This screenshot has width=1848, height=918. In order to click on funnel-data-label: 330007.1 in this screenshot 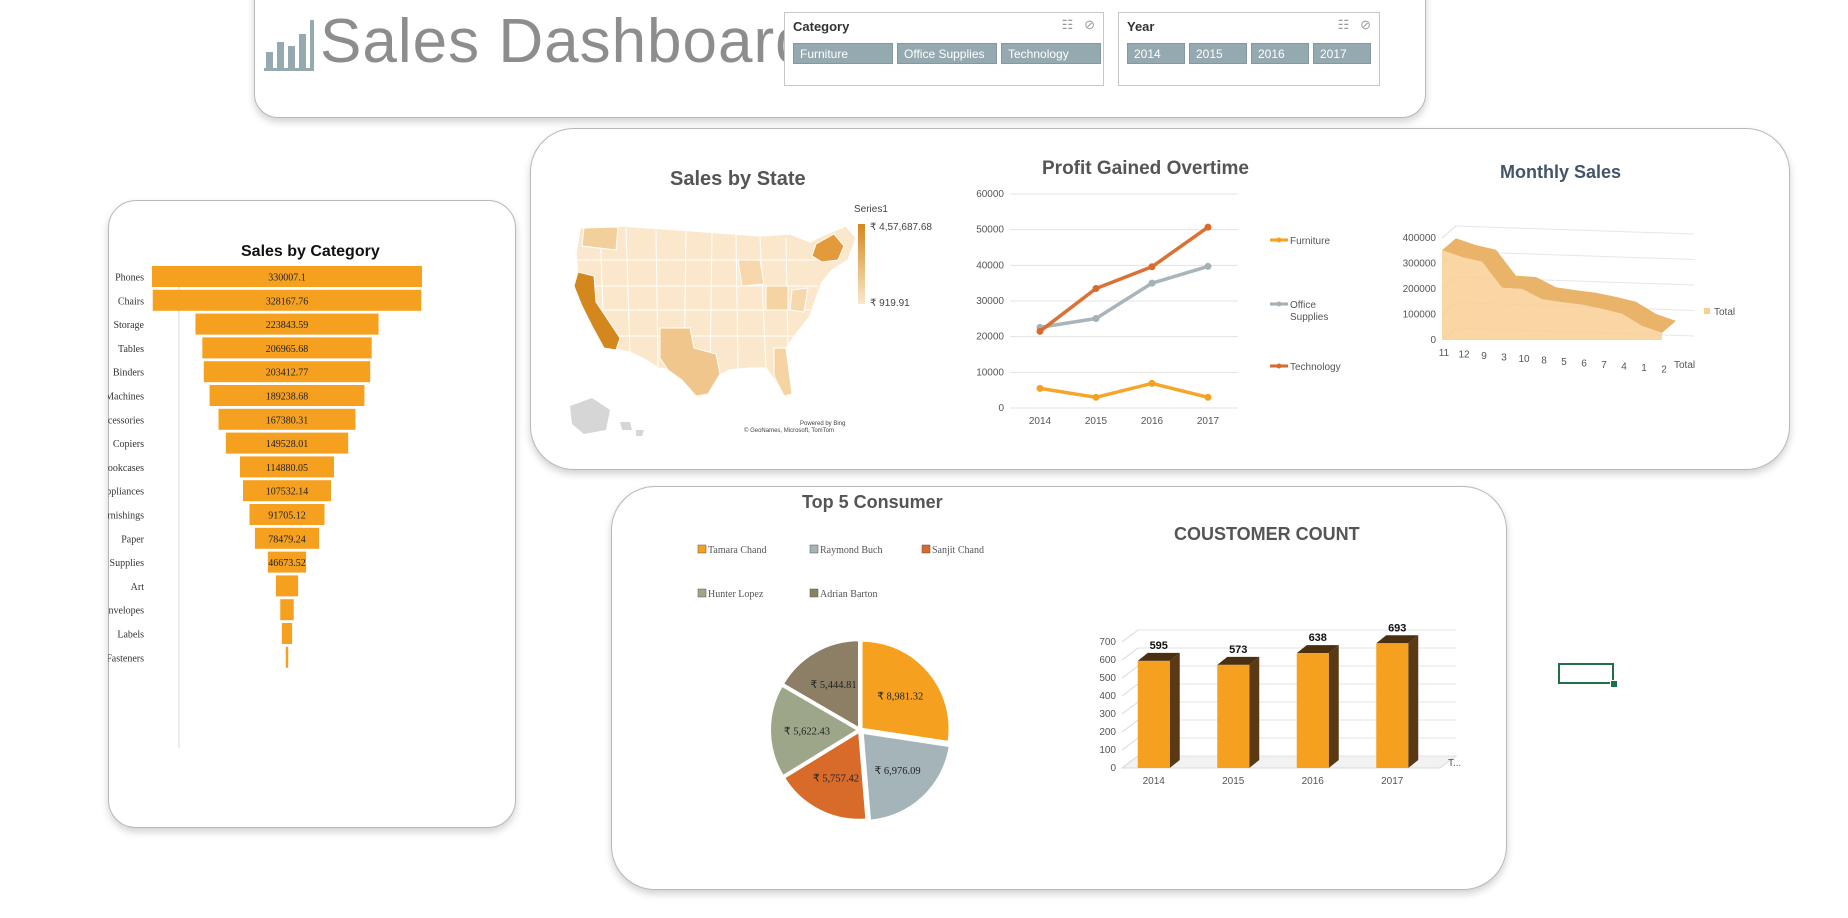, I will do `click(287, 278)`.